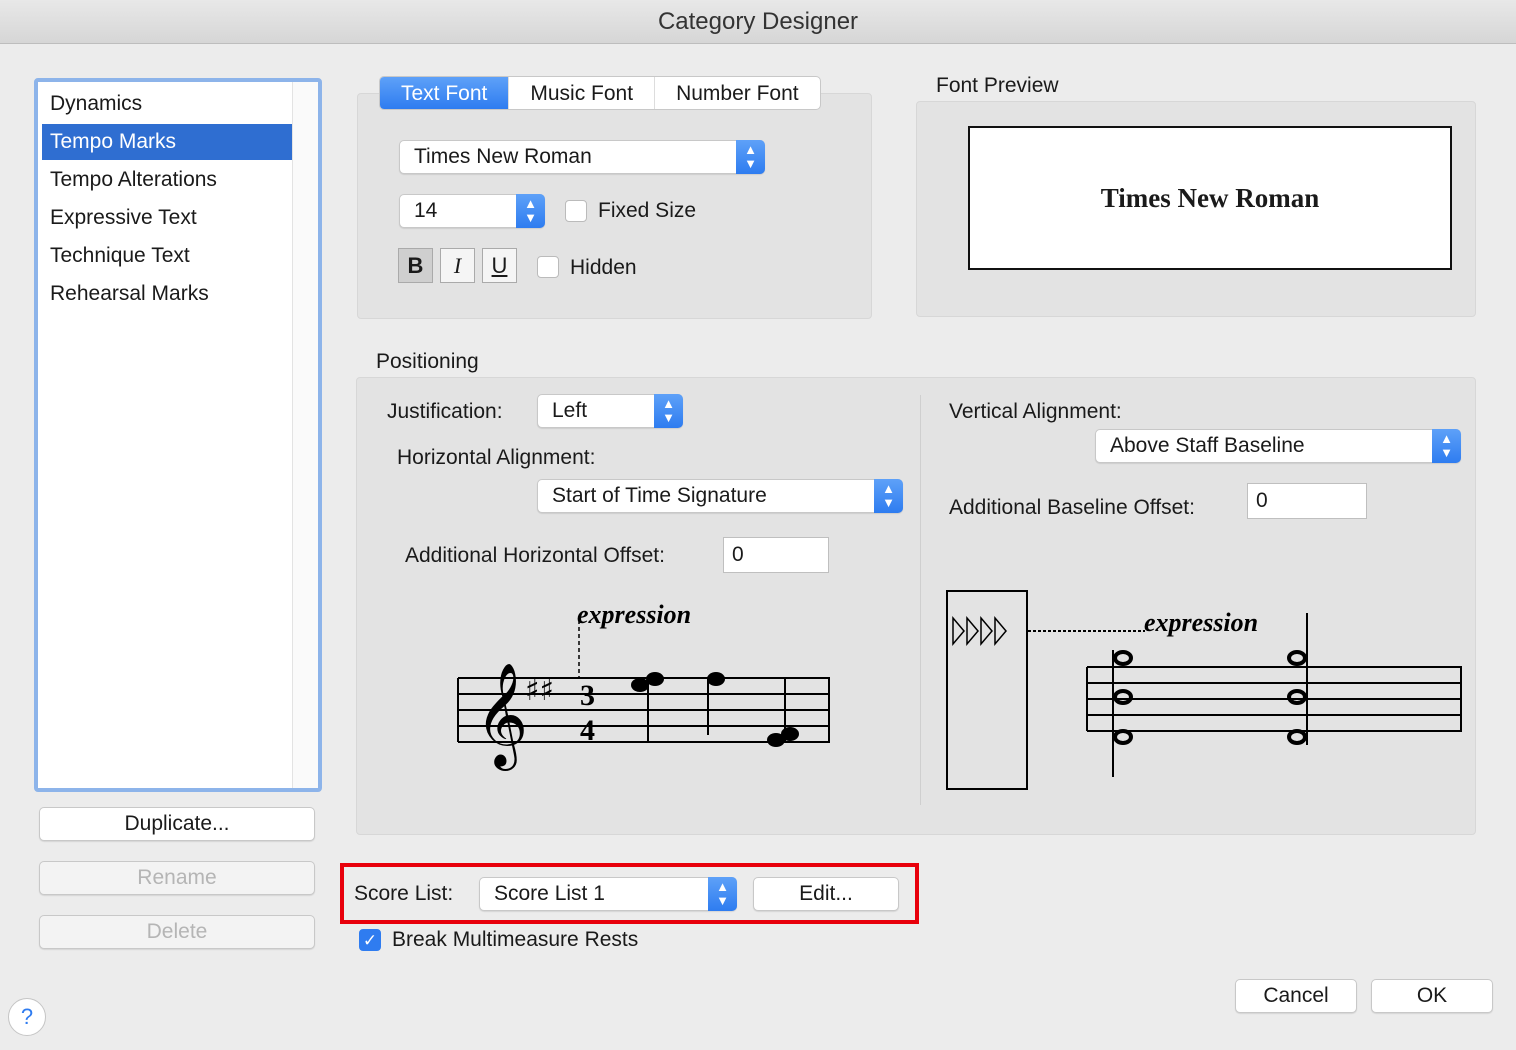 This screenshot has height=1050, width=1516. What do you see at coordinates (1210, 198) in the screenshot?
I see `font-preview-box: Times New Roman` at bounding box center [1210, 198].